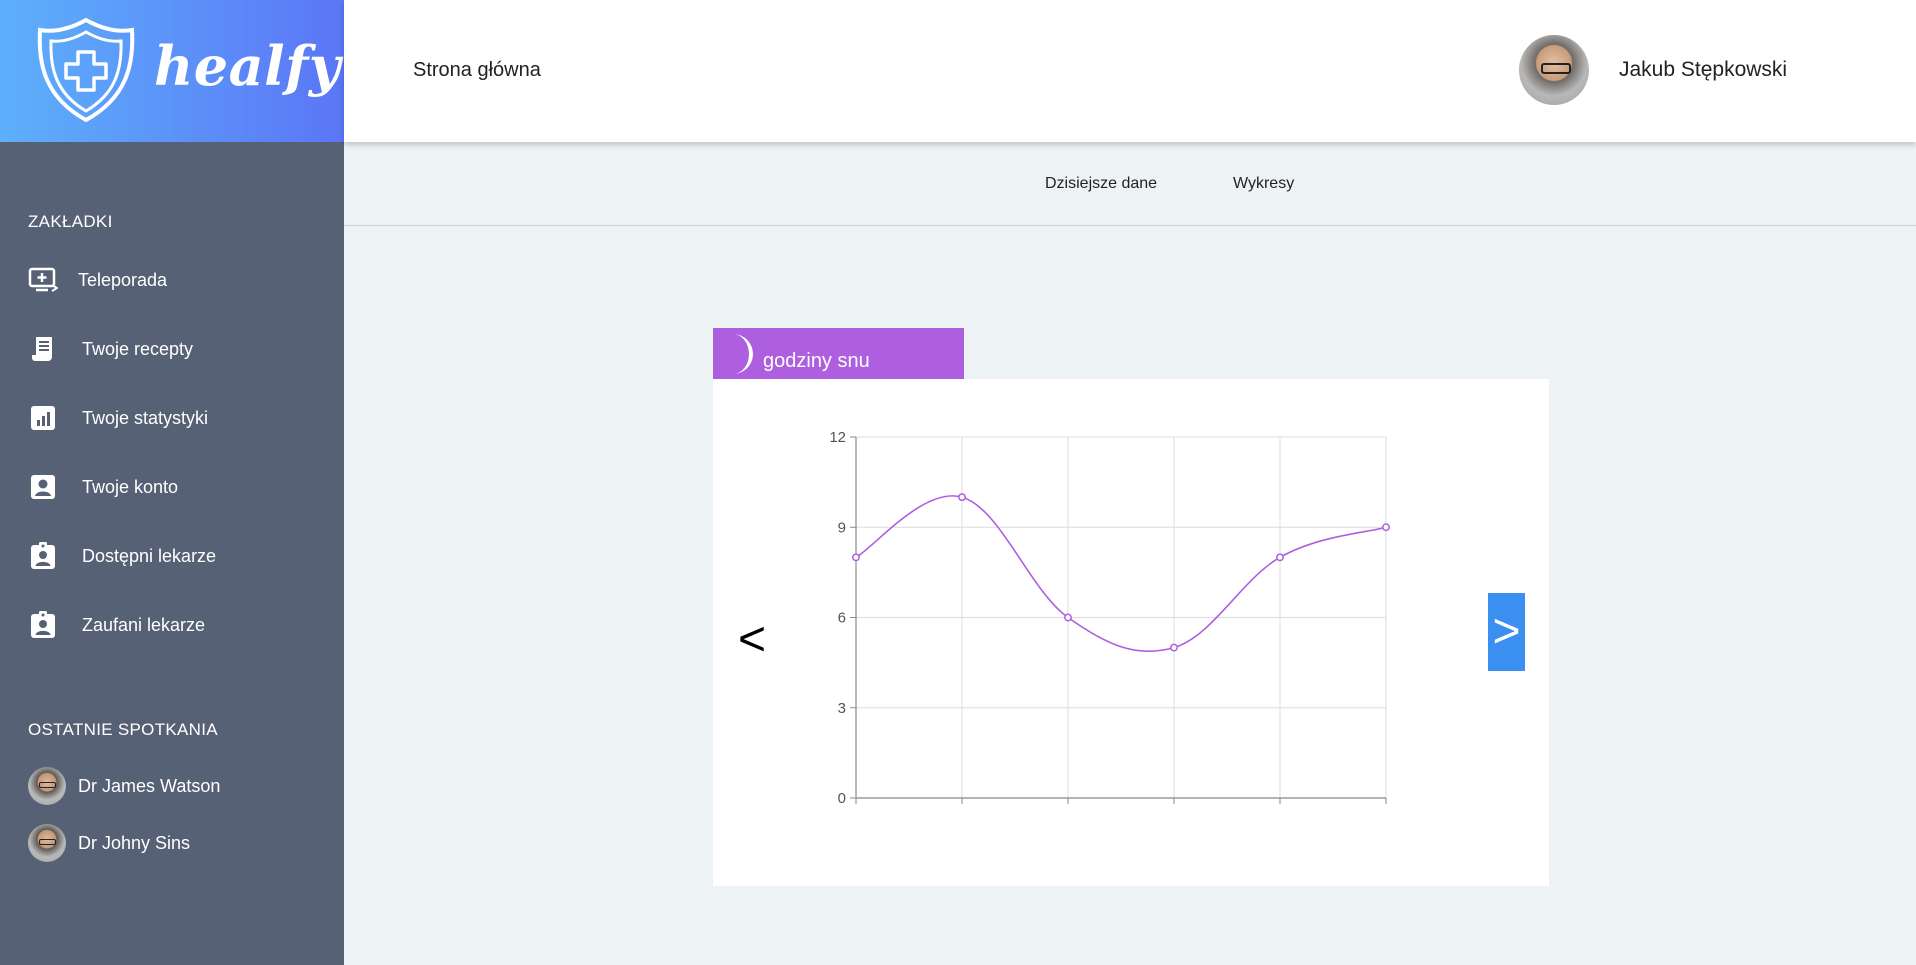  I want to click on content-tabs: Dzisiejsze dane Wykresy, so click(1130, 184).